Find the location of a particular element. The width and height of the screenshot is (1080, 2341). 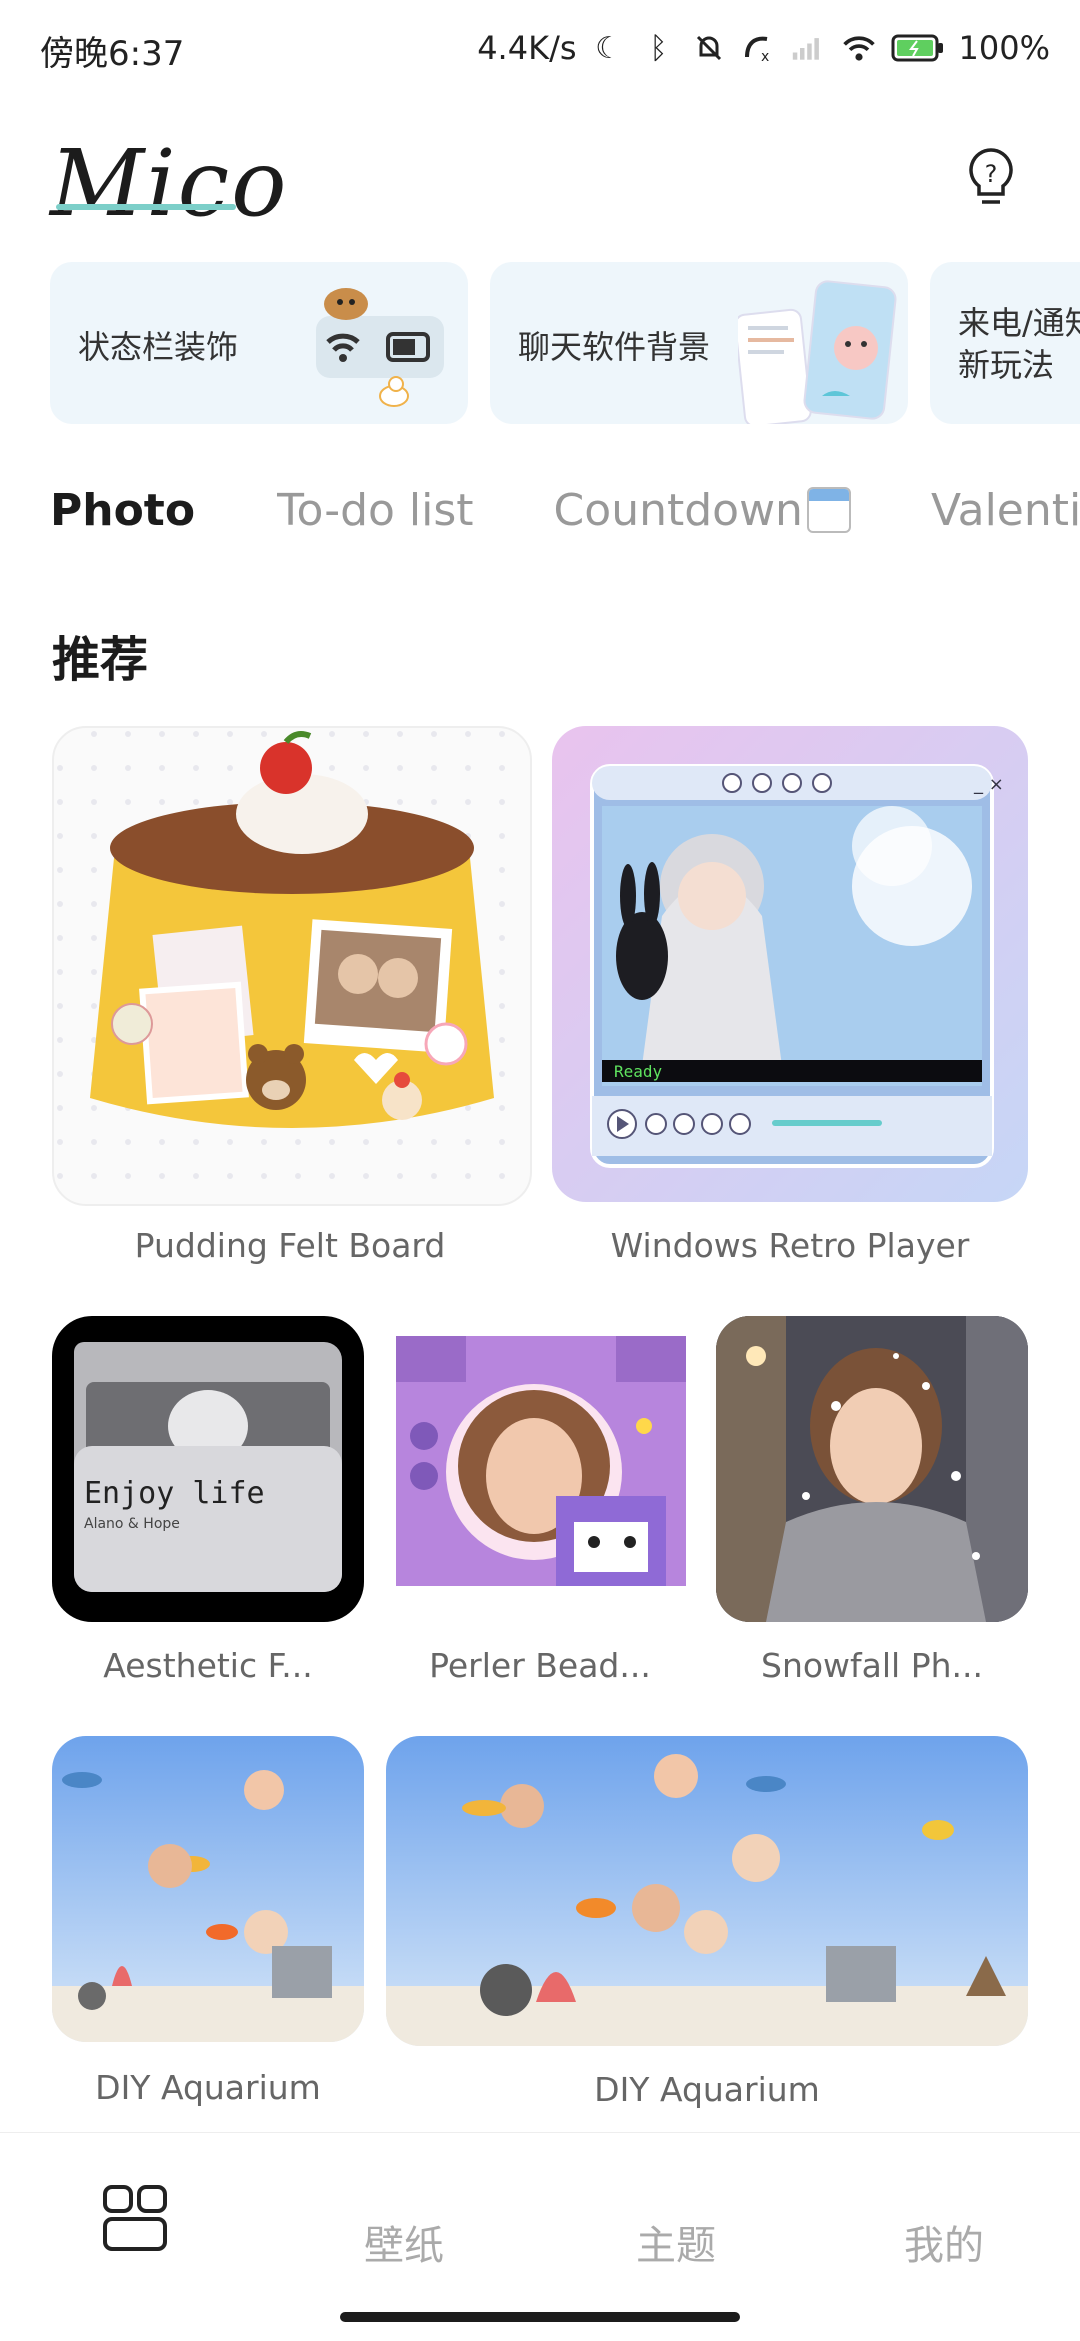

pudding-thumbnail is located at coordinates (292, 966).